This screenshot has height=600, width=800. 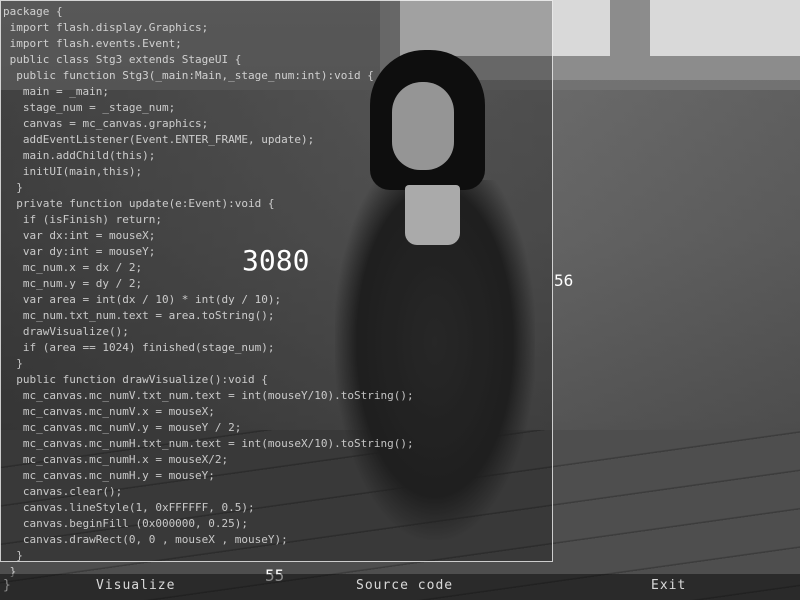 What do you see at coordinates (106, 27) in the screenshot?
I see `code-line: import flash.display.Graphics;` at bounding box center [106, 27].